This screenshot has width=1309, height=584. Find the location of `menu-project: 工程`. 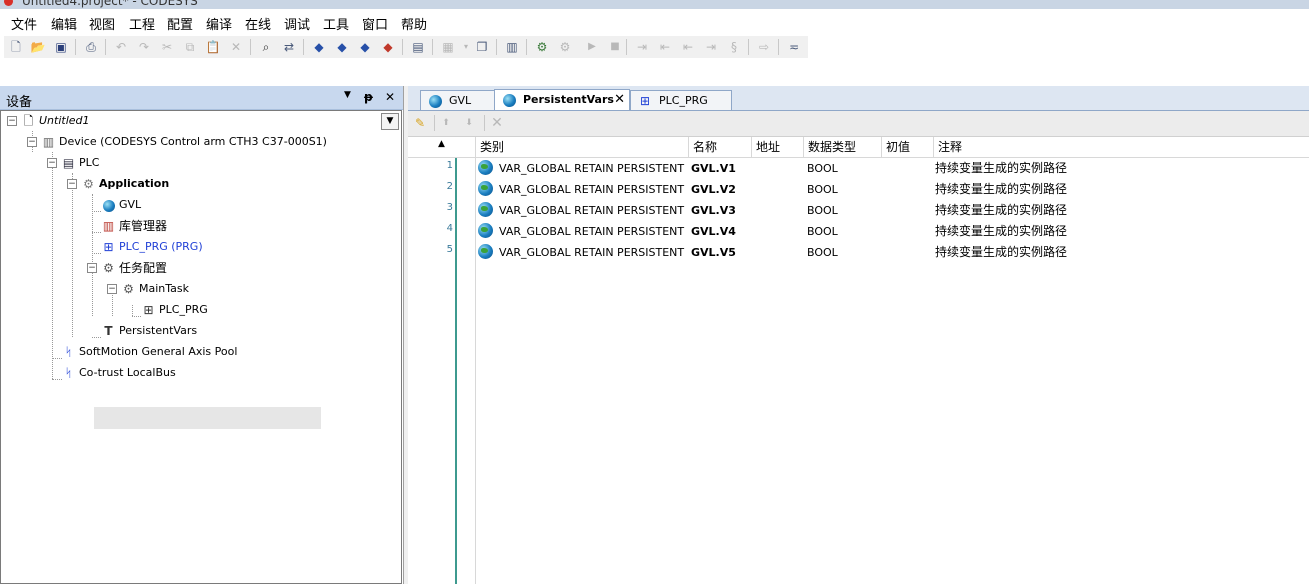

menu-project: 工程 is located at coordinates (142, 23).